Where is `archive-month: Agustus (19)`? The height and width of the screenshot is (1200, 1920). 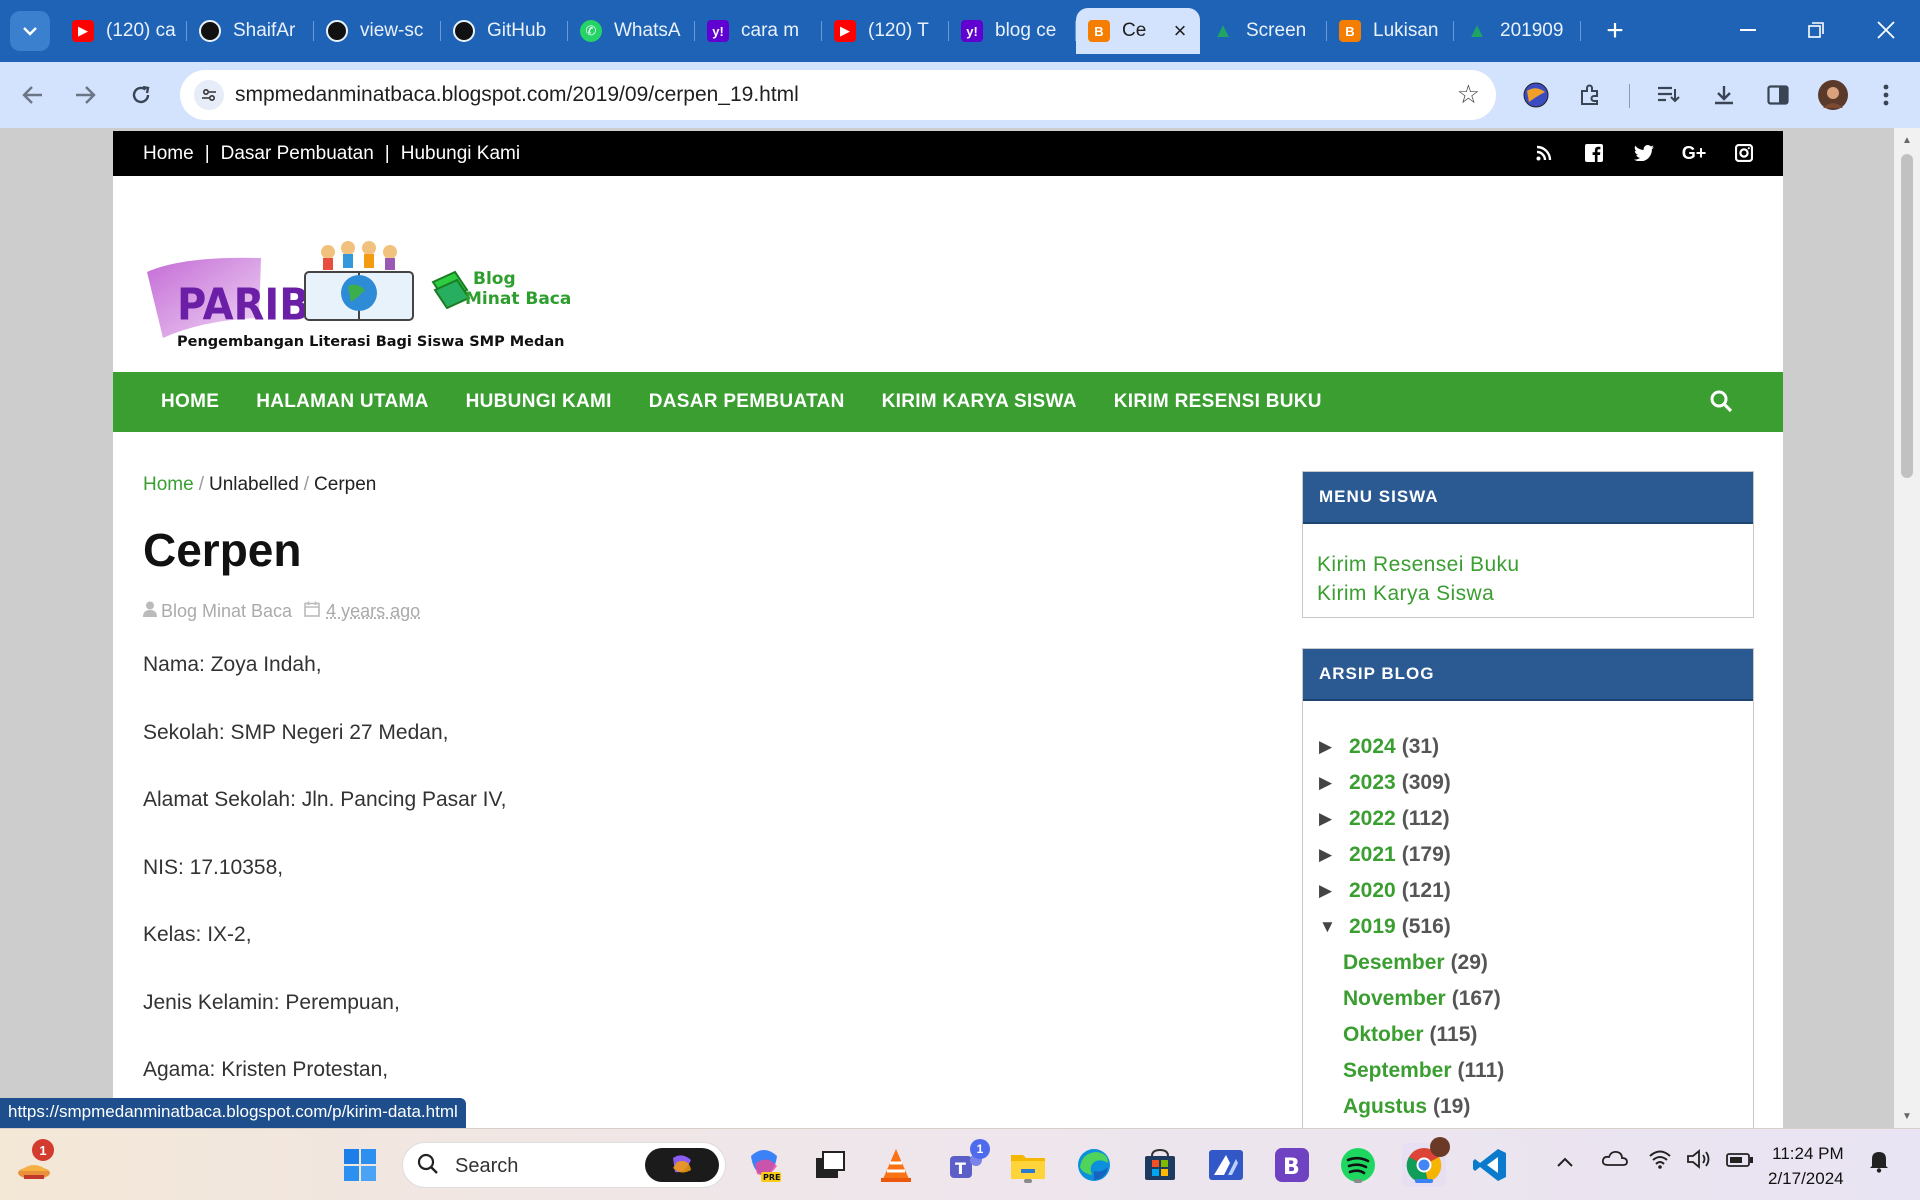
archive-month: Agustus (19) is located at coordinates (1528, 1107).